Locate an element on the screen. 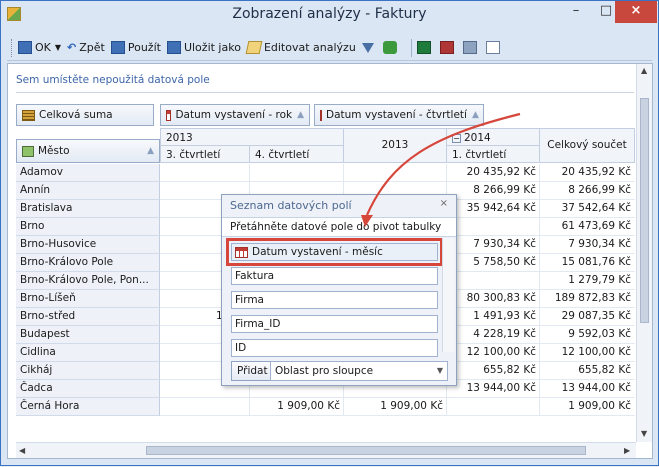 The height and width of the screenshot is (467, 659). column-field-quarter: Datum vystavení - čtvrtletí ▲ is located at coordinates (399, 115).